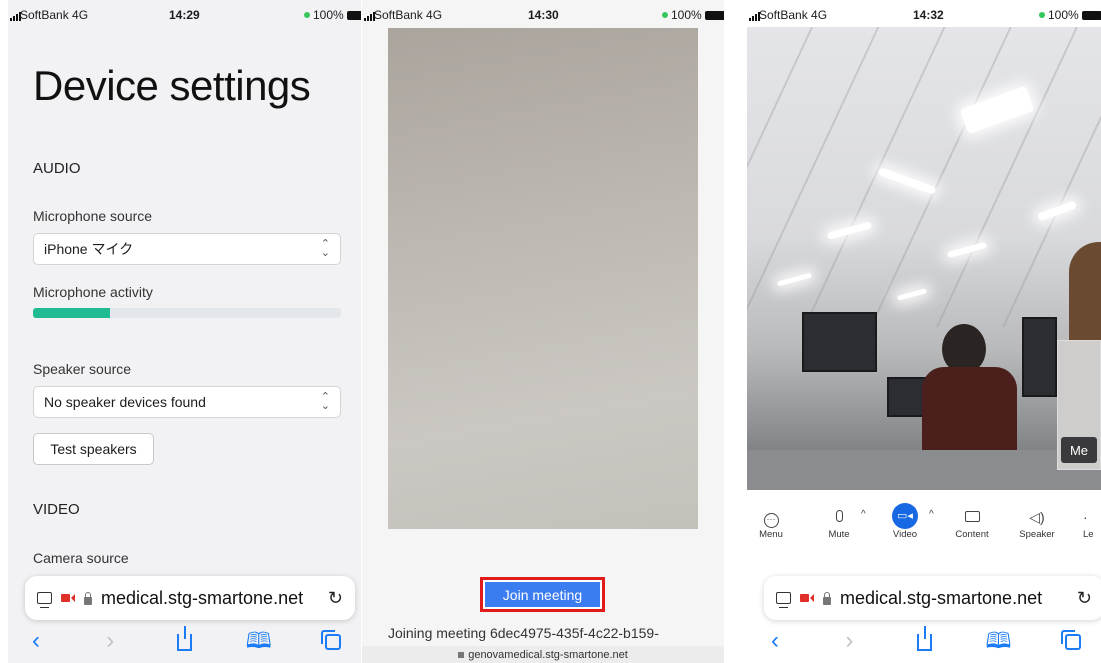 This screenshot has width=1101, height=663. I want to click on mic-source-label: Microphone source, so click(93, 216).